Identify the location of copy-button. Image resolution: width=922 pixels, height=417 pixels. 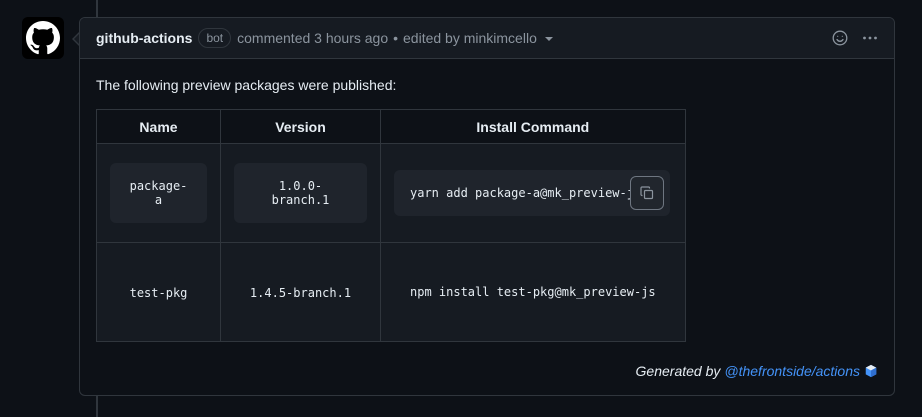
(647, 193).